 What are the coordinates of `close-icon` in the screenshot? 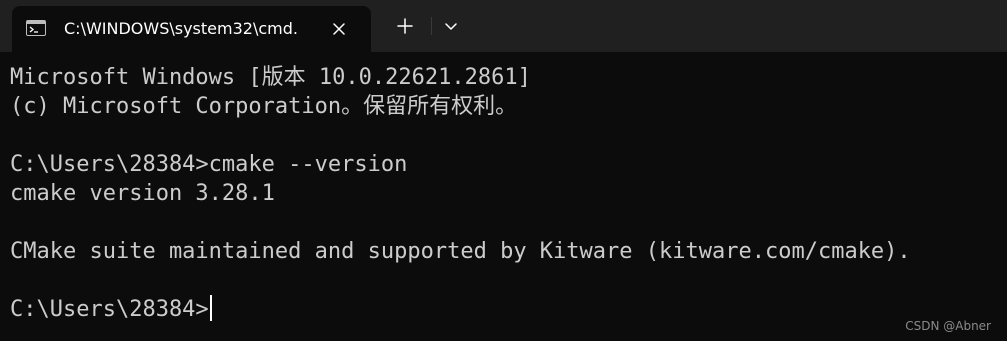 It's located at (339, 29).